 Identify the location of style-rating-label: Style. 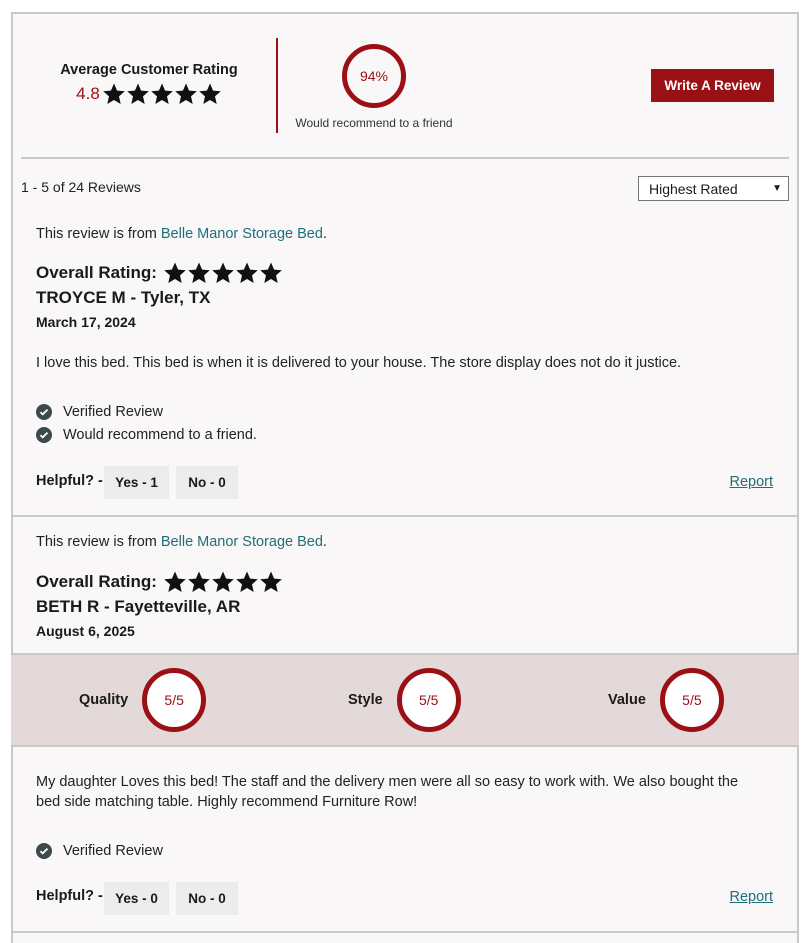
(365, 700).